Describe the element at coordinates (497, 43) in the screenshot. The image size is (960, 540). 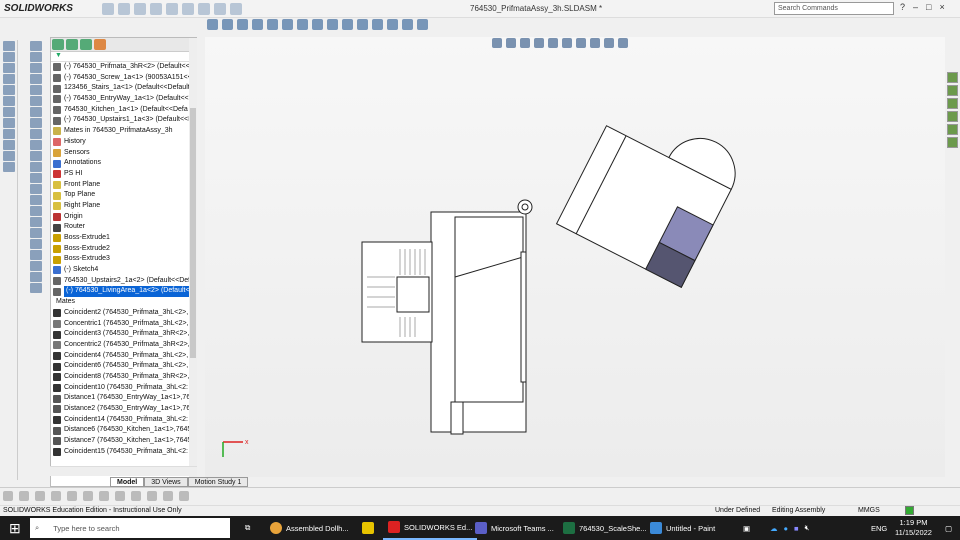
I see `zoom-to-fit-icon` at that location.